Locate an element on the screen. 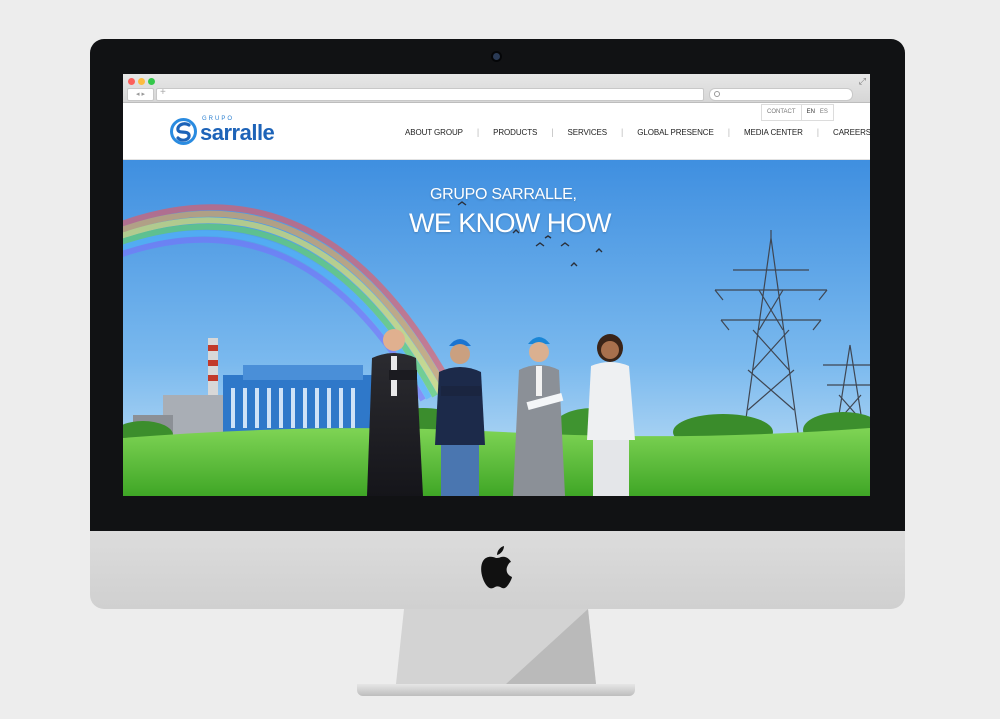  language-en-link: EN is located at coordinates (811, 112).